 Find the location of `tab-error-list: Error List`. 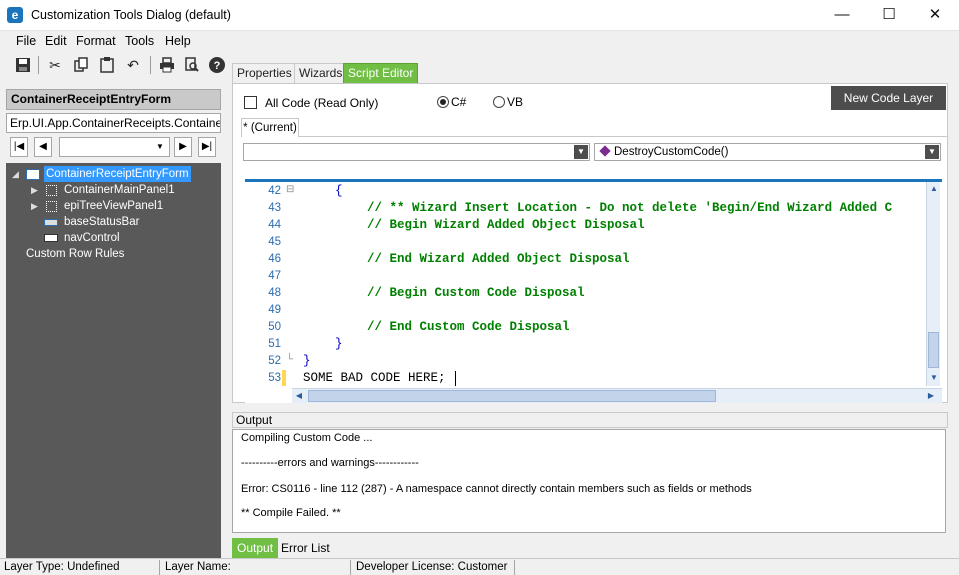

tab-error-list: Error List is located at coordinates (305, 548).